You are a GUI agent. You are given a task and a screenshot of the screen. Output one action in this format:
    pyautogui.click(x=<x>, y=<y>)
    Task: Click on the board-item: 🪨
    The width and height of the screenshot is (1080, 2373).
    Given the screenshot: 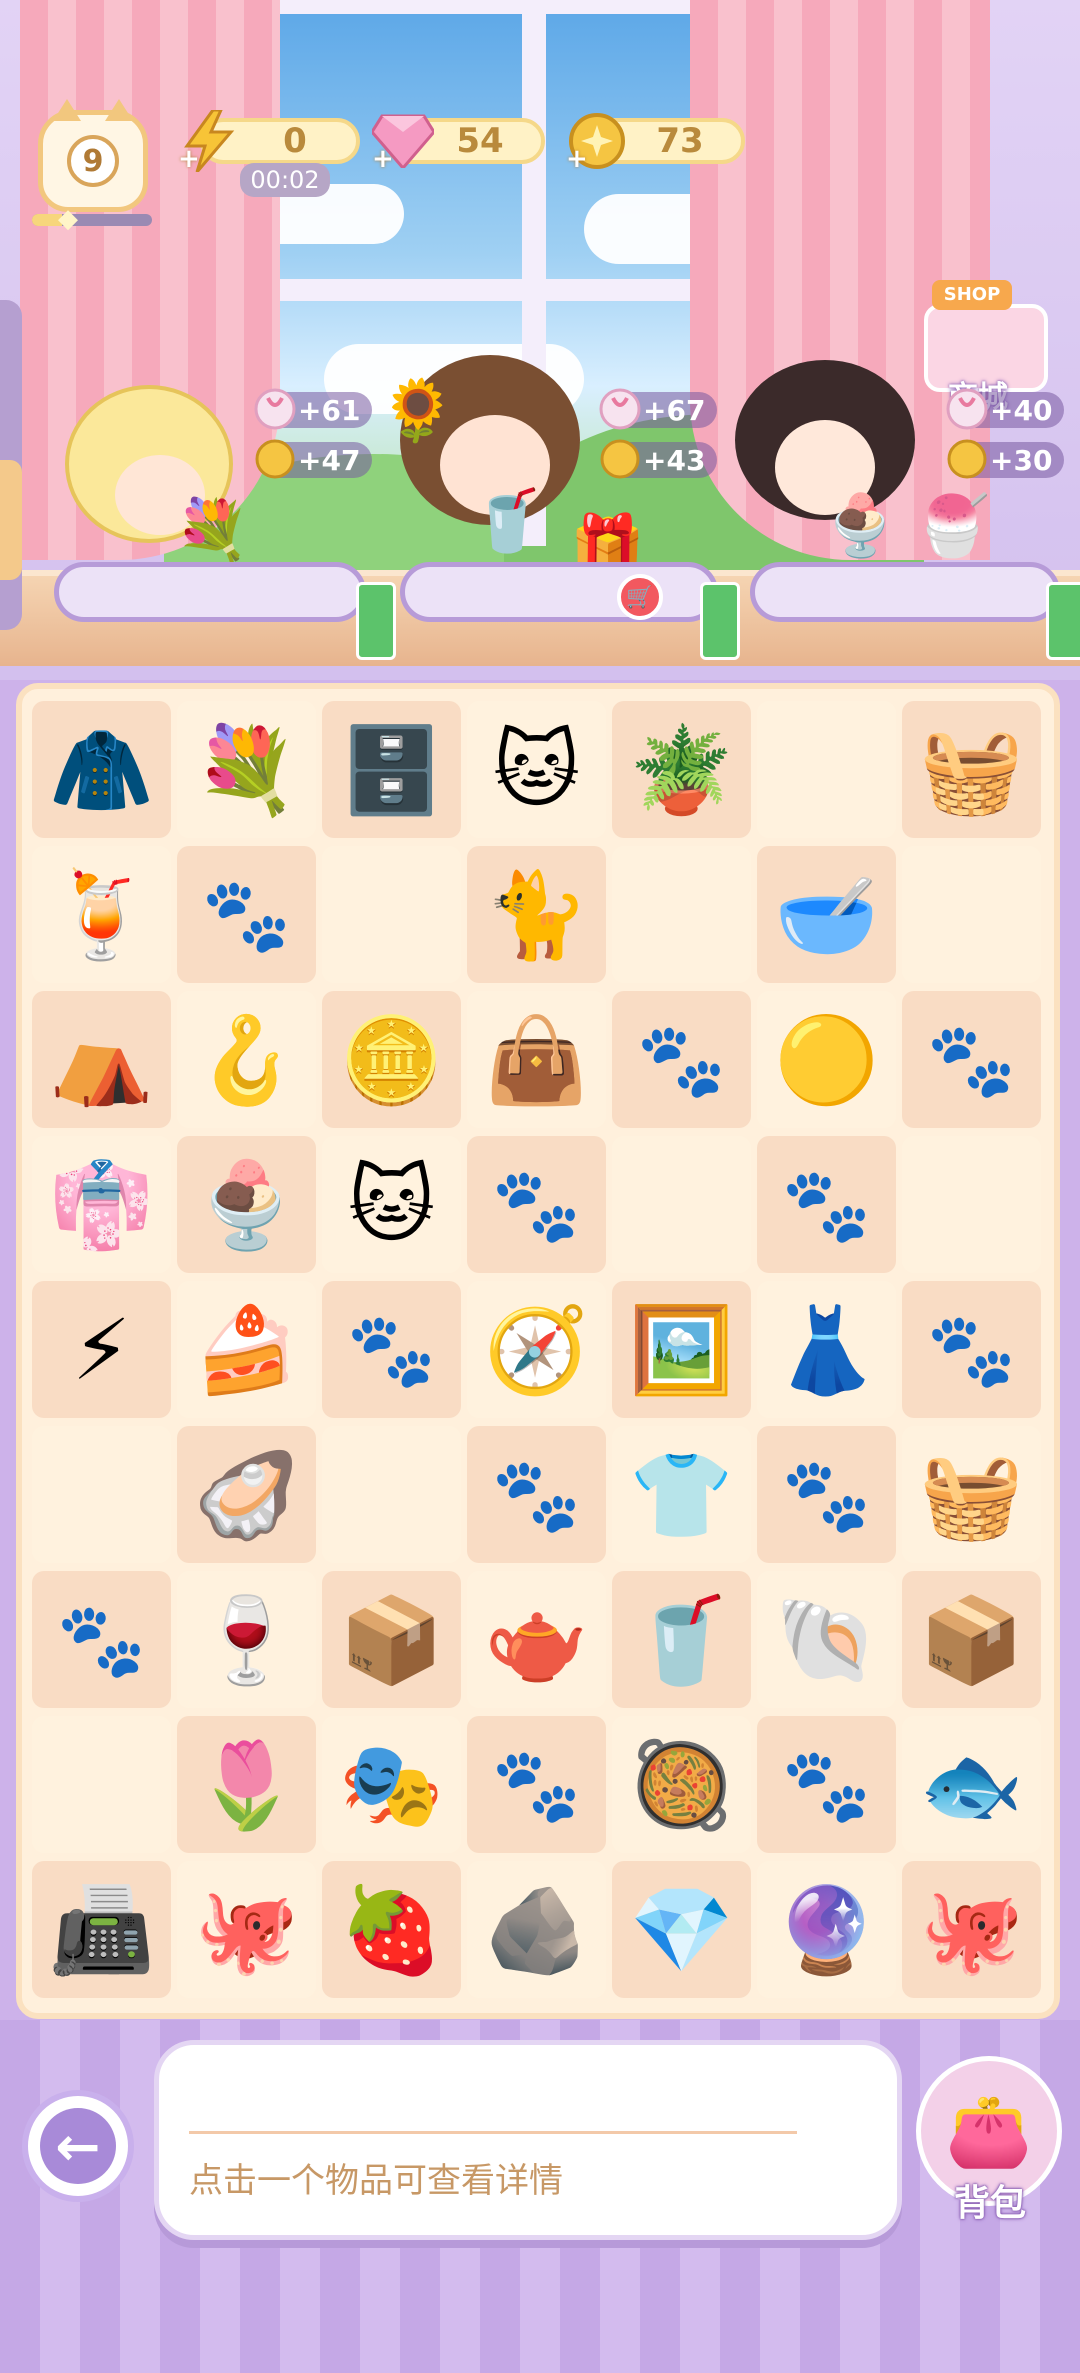 What is the action you would take?
    pyautogui.click(x=536, y=1930)
    